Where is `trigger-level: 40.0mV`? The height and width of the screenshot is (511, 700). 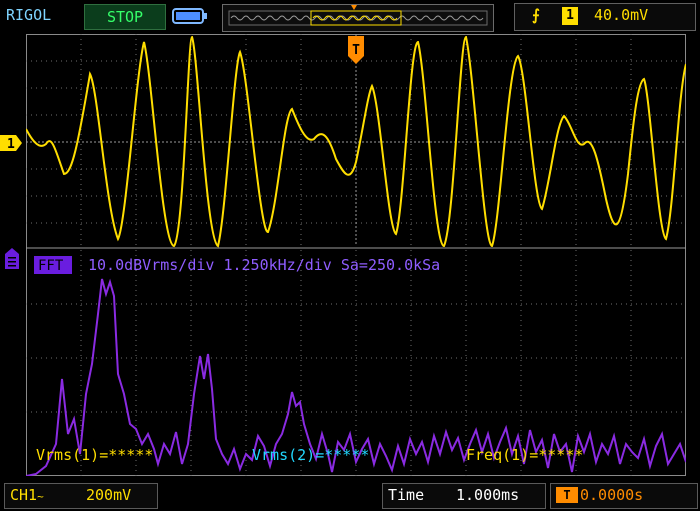 trigger-level: 40.0mV is located at coordinates (621, 15).